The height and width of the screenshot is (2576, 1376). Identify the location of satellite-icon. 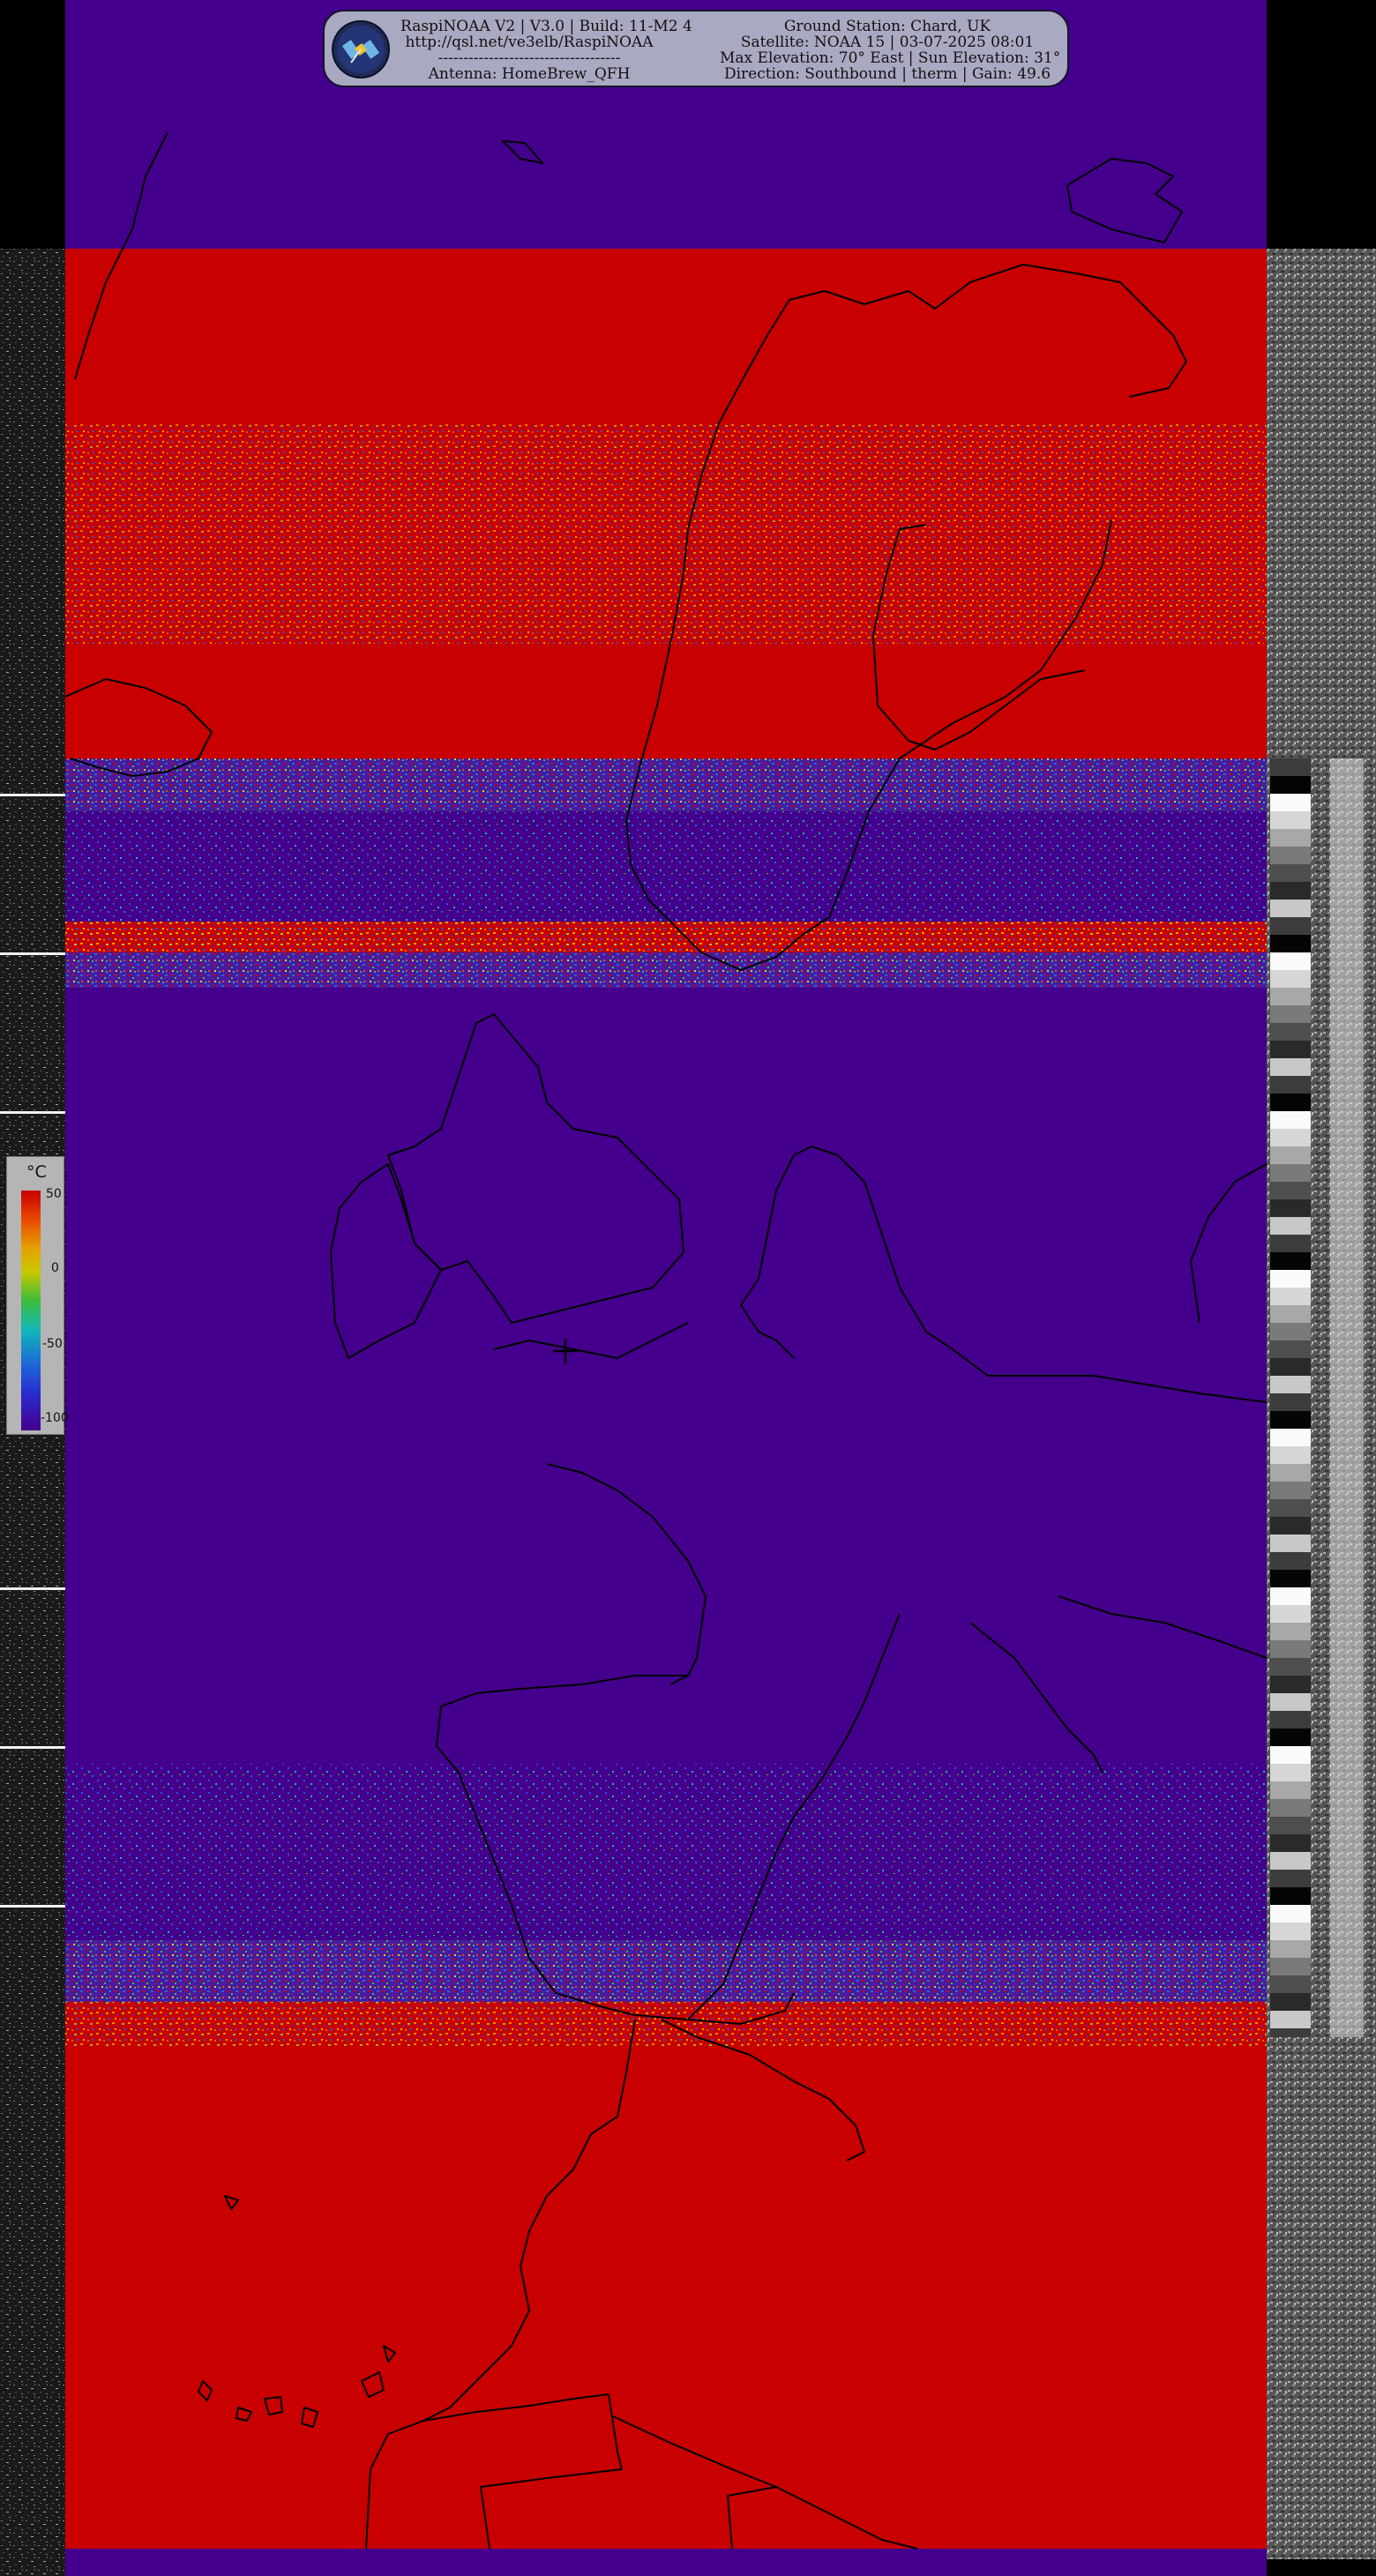
(361, 49).